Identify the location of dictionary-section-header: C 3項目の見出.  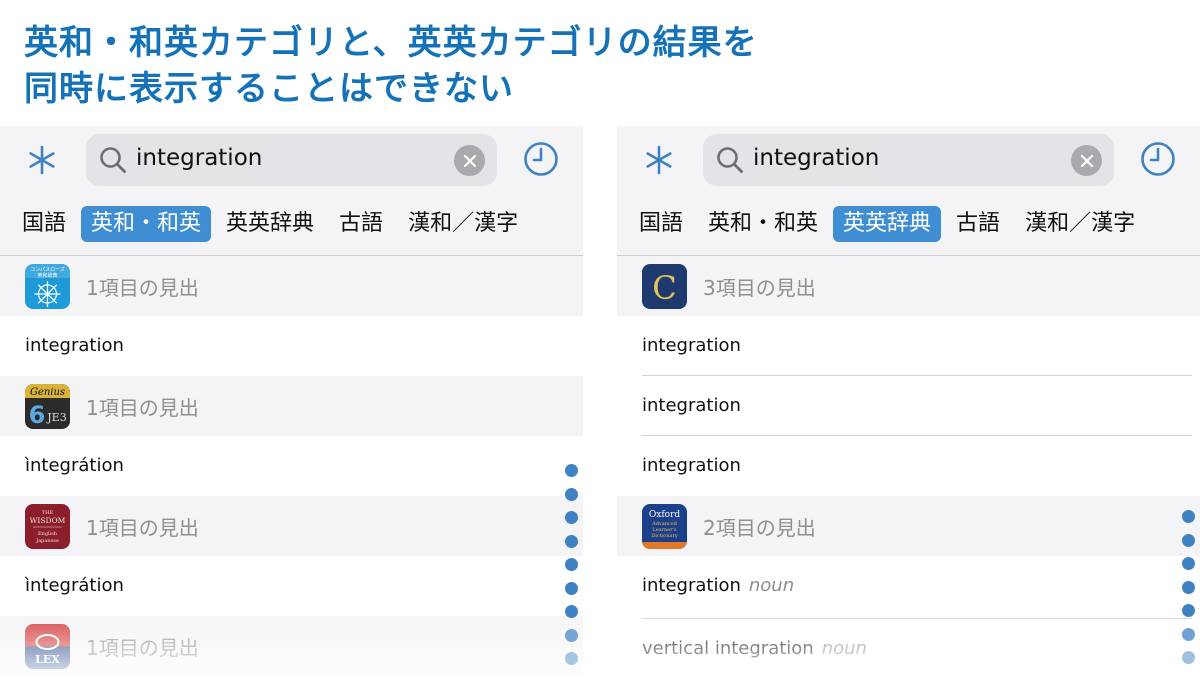
(908, 286).